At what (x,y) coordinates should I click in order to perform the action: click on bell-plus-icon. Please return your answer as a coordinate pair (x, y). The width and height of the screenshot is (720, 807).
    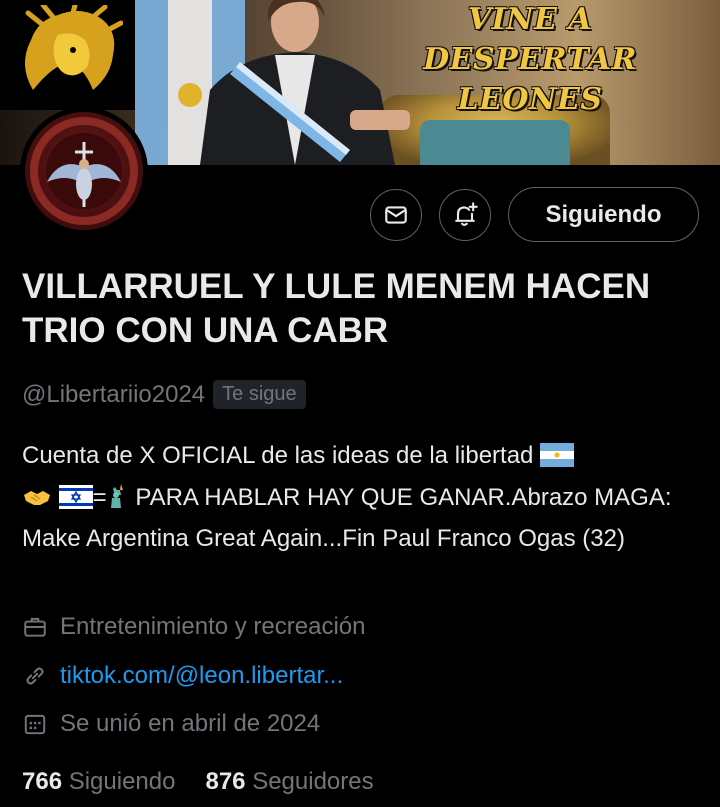
    Looking at the image, I should click on (466, 214).